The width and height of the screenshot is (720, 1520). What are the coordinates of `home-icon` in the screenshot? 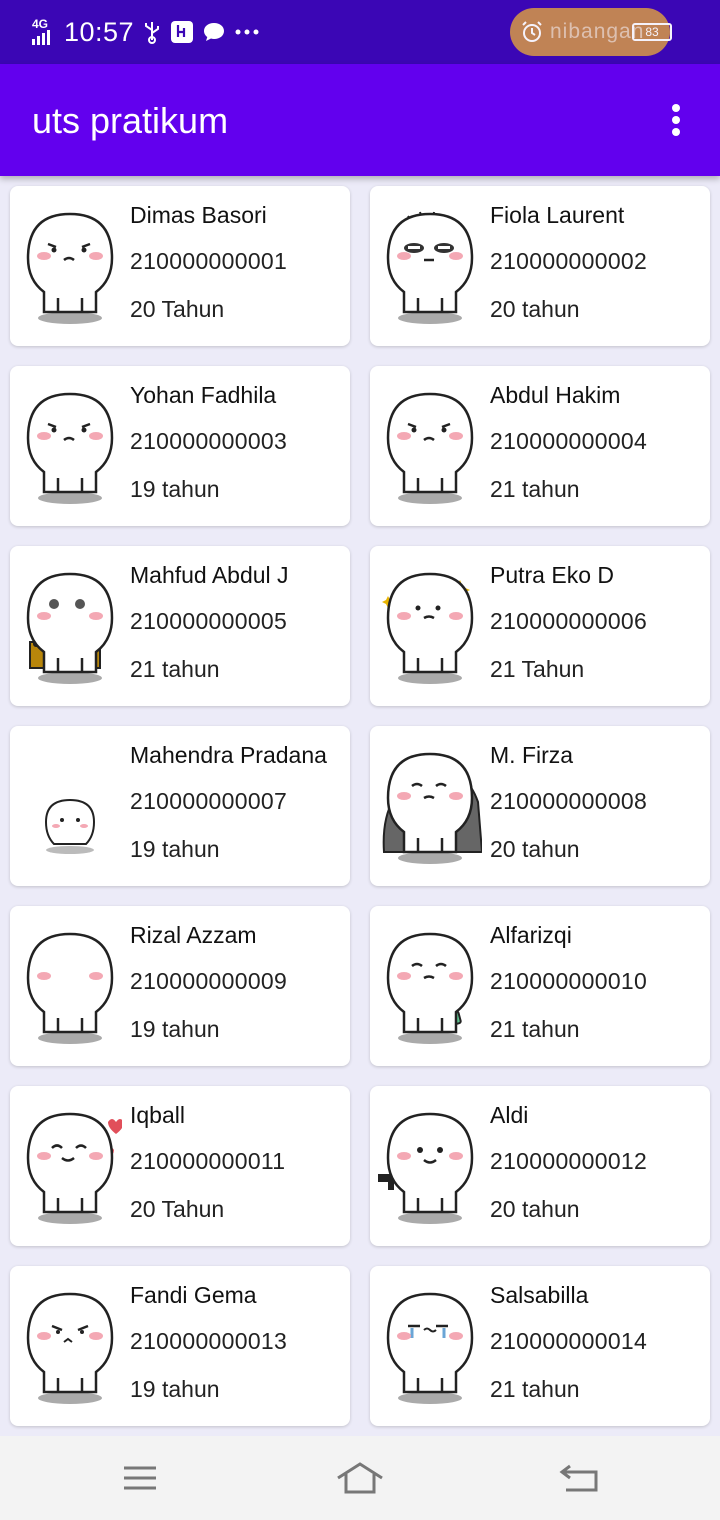 It's located at (360, 1478).